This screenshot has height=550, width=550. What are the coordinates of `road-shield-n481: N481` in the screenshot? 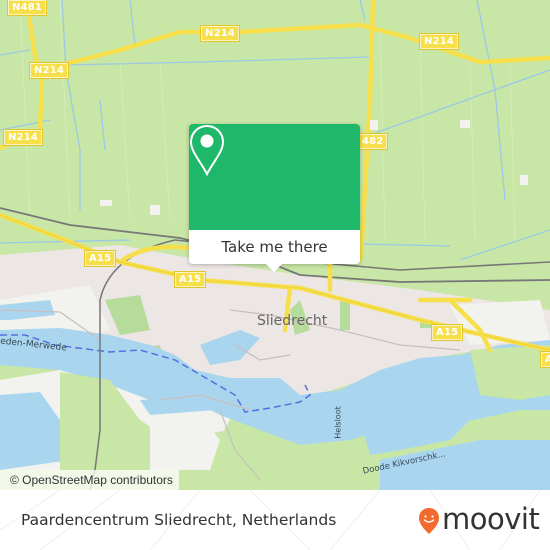 It's located at (27, 8).